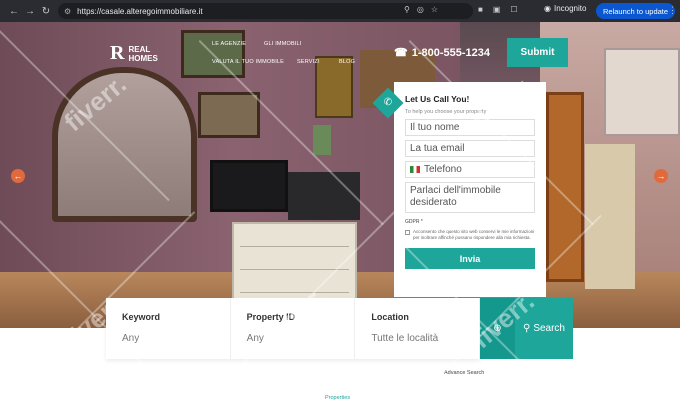 This screenshot has height=405, width=680. Describe the element at coordinates (293, 338) in the screenshot. I see `property-id-input: Any` at that location.